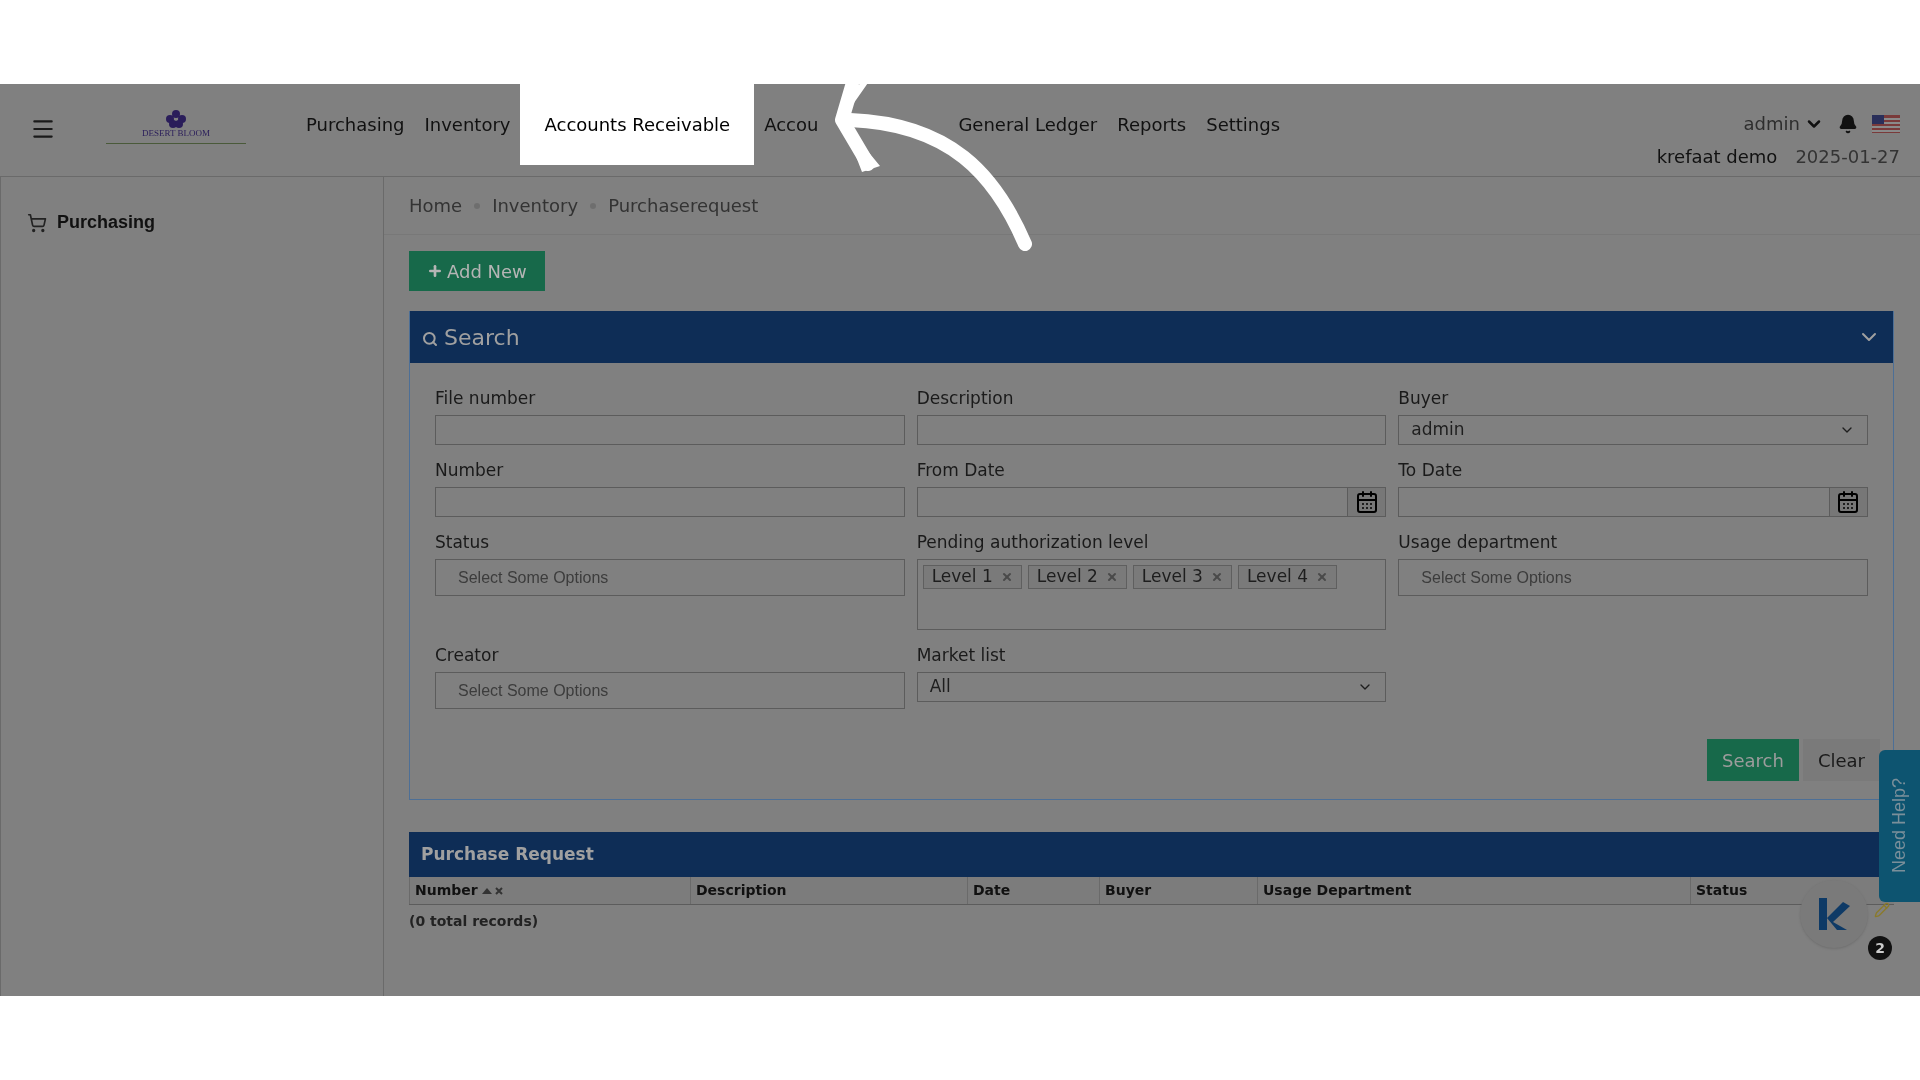  Describe the element at coordinates (430, 339) in the screenshot. I see `search-icon` at that location.